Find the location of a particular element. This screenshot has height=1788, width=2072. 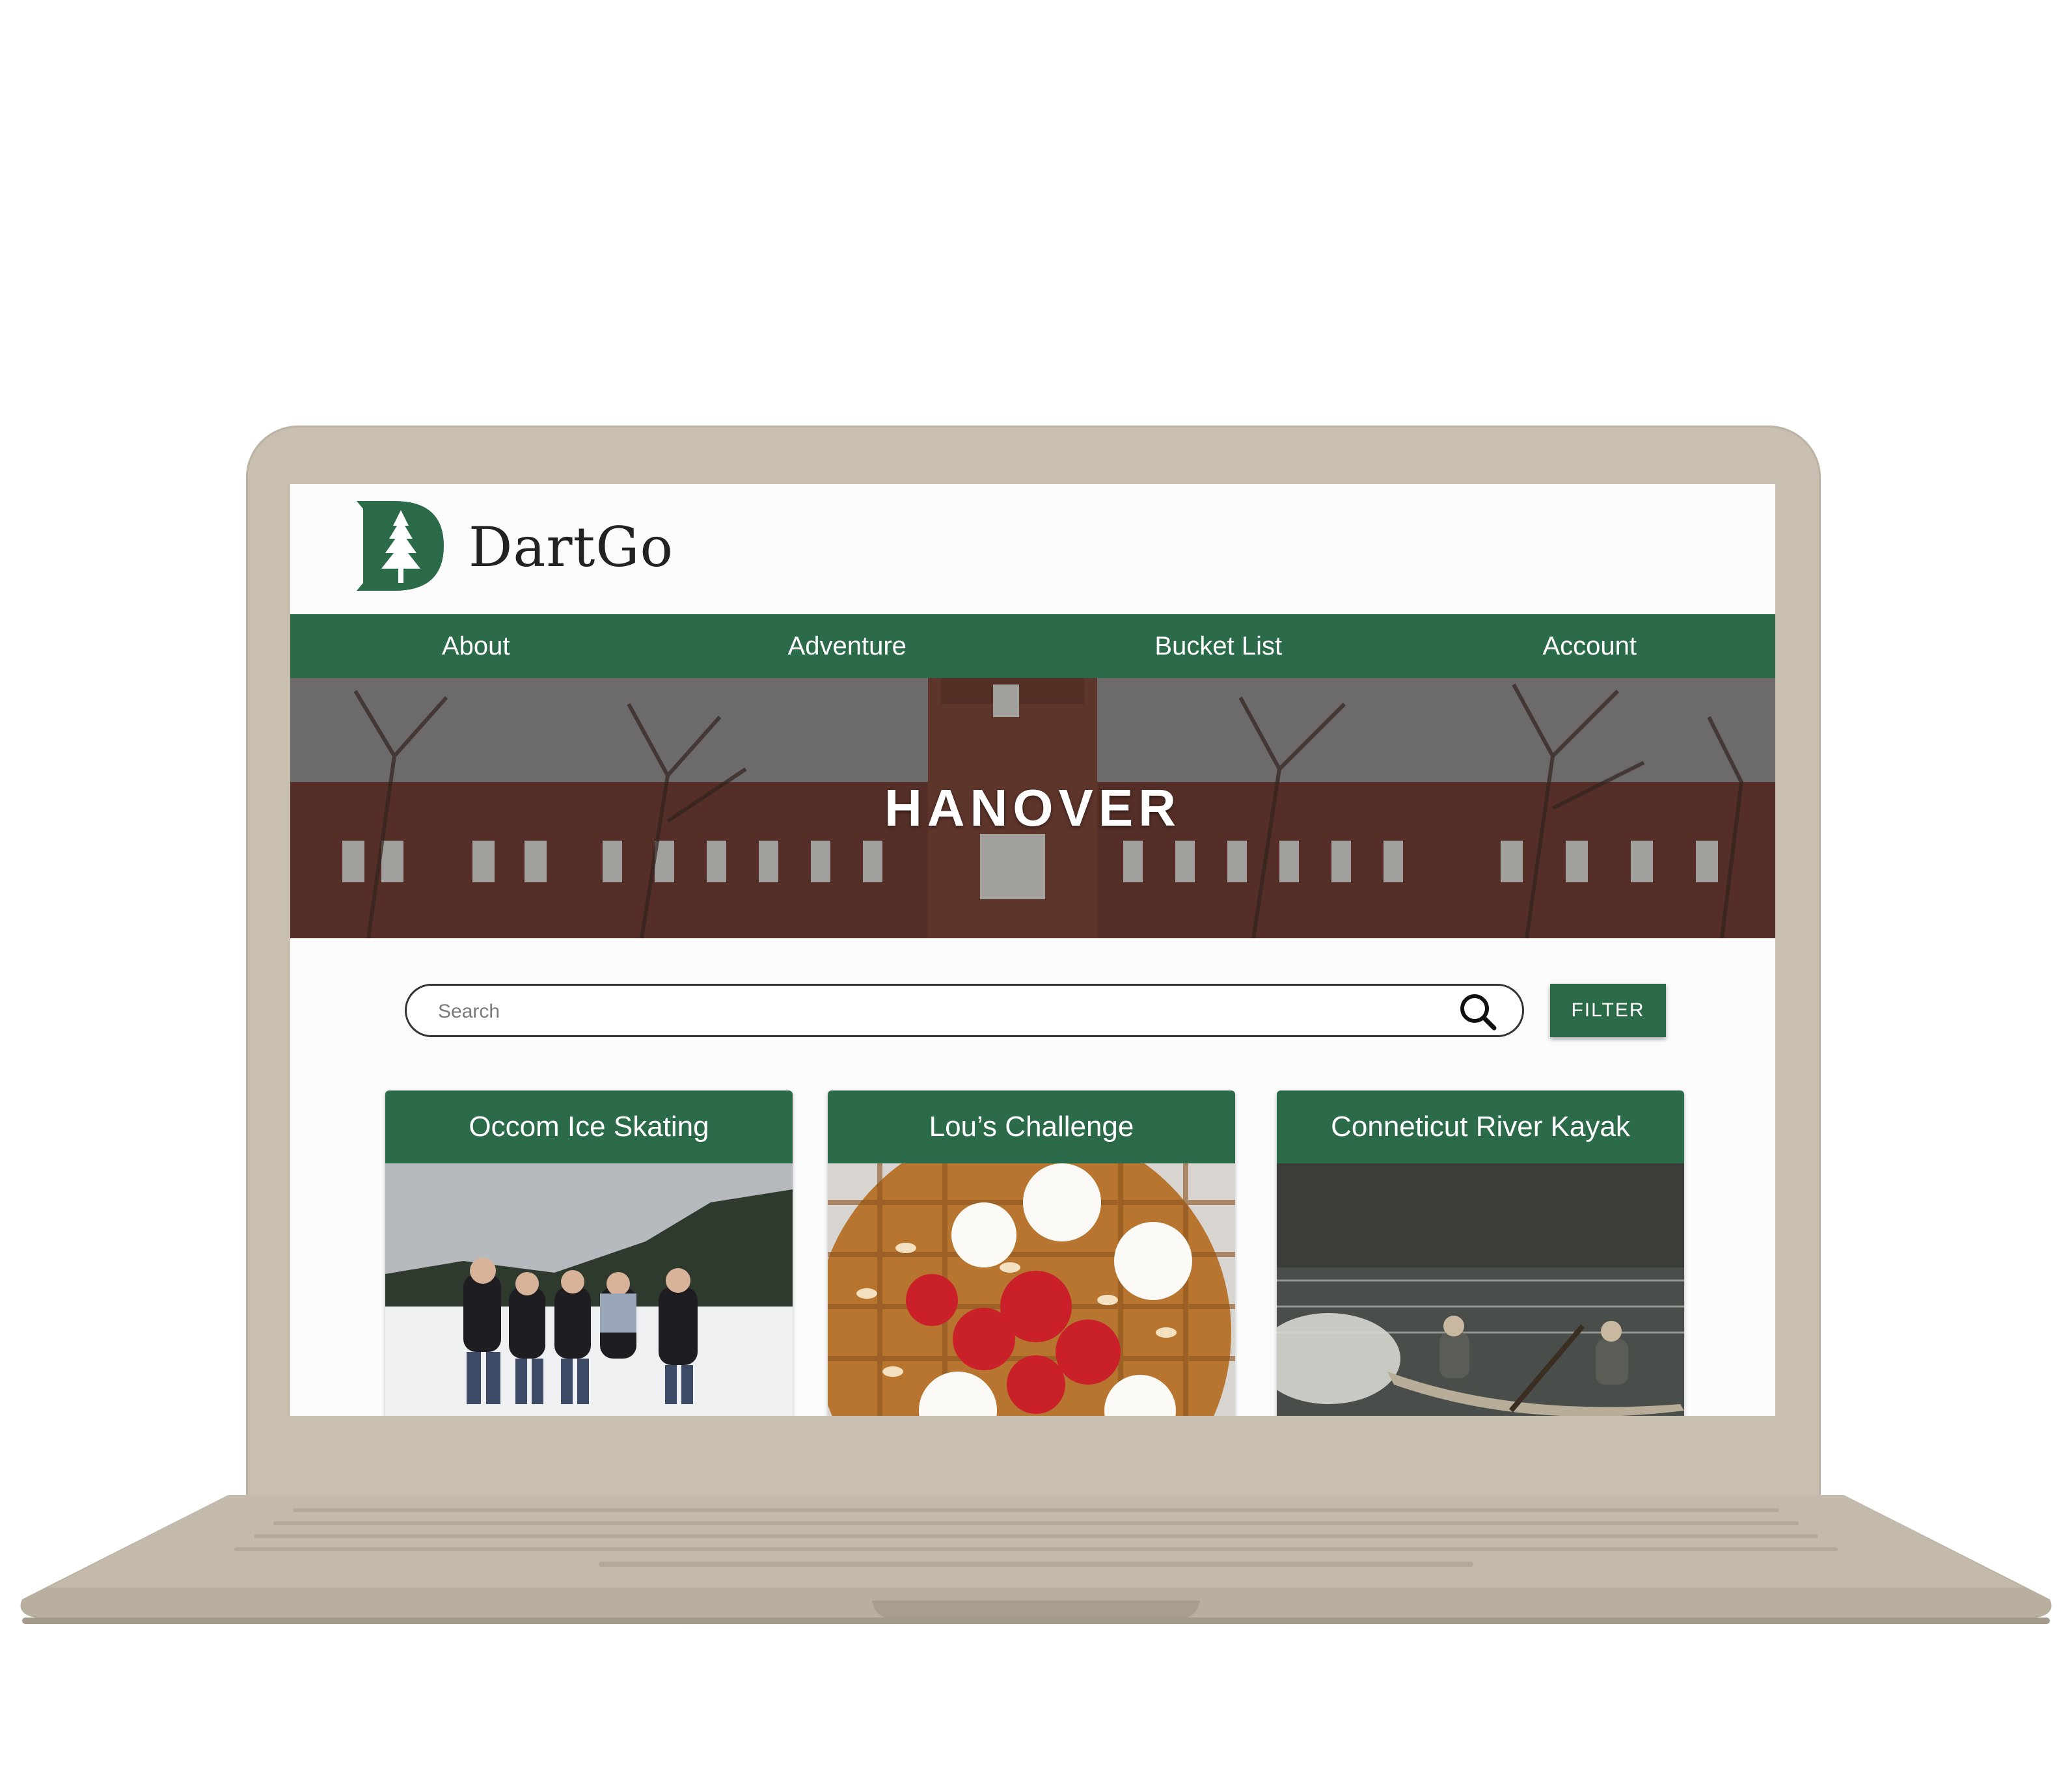

site-header: DartGo is located at coordinates (1032, 549).